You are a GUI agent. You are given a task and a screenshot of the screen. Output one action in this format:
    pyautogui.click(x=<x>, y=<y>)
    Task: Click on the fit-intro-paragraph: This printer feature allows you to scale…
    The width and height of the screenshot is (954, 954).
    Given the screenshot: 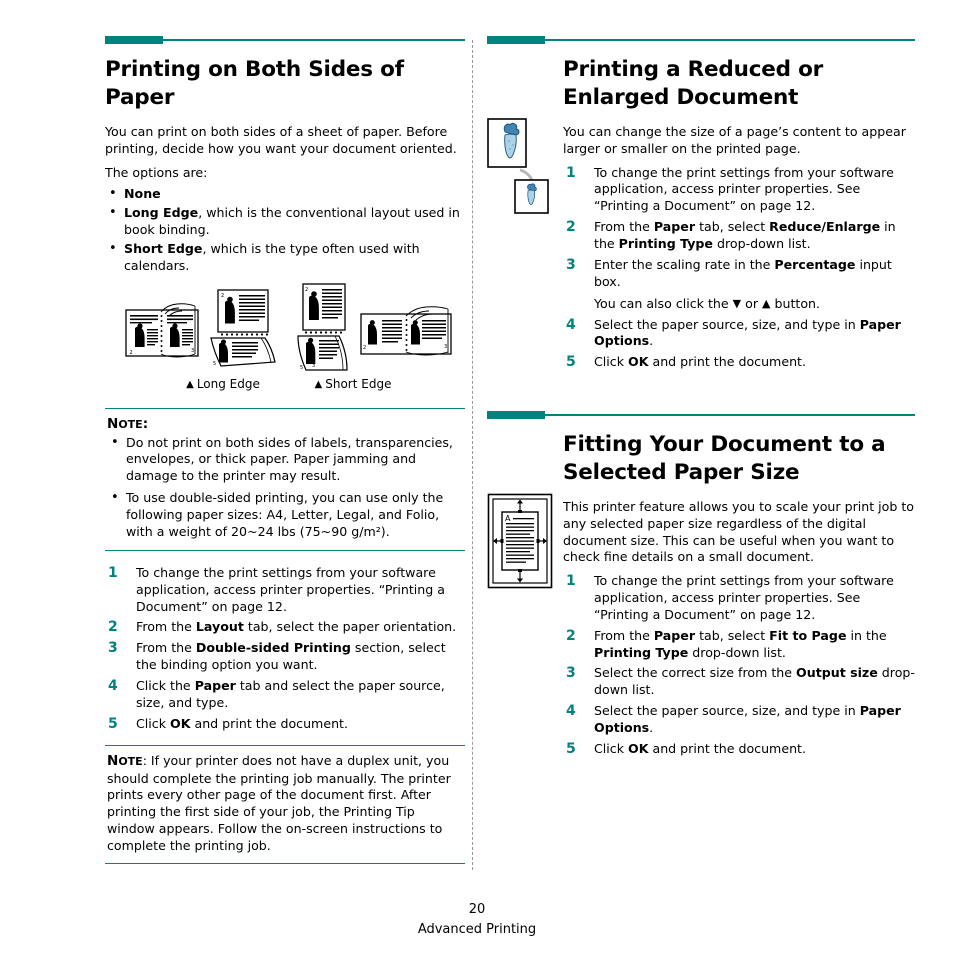 What is the action you would take?
    pyautogui.click(x=739, y=532)
    